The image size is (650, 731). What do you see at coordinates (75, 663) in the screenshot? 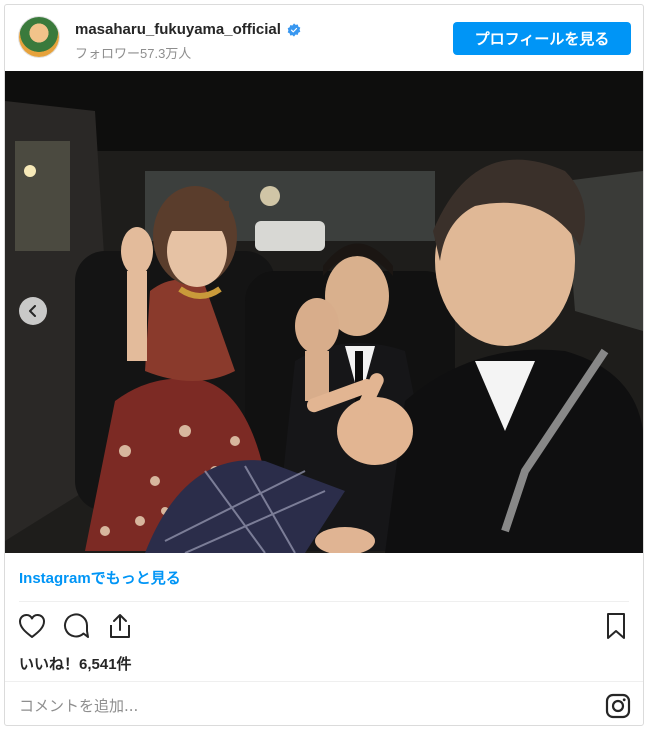
I see `like-count: いいね！6,541件` at bounding box center [75, 663].